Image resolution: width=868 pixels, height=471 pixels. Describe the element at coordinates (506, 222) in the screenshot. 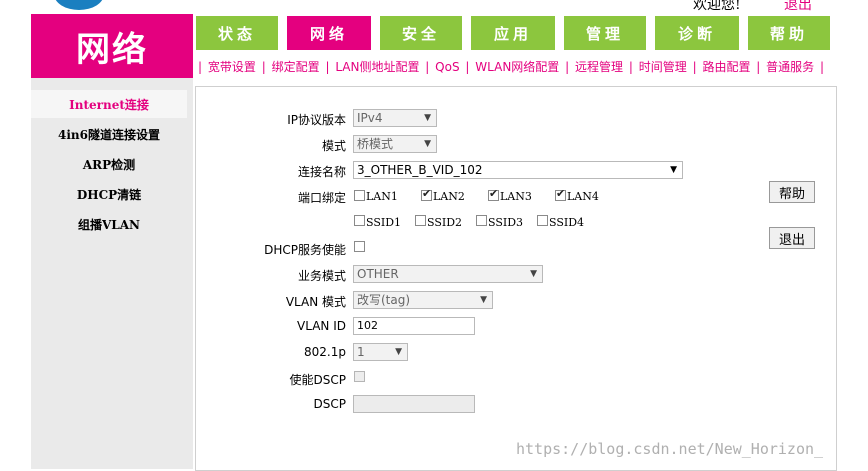

I see `ssid3-label: SSID3` at that location.